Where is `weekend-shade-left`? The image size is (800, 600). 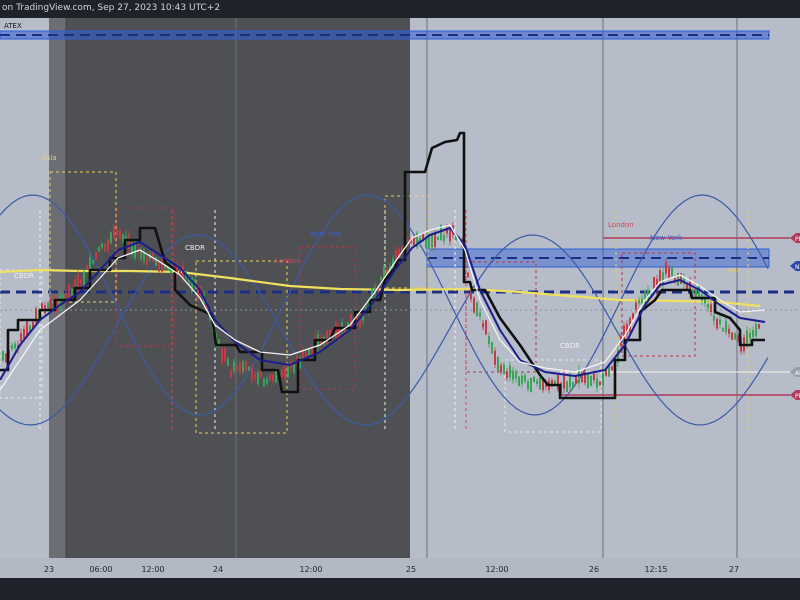
weekend-shade-left is located at coordinates (57, 288).